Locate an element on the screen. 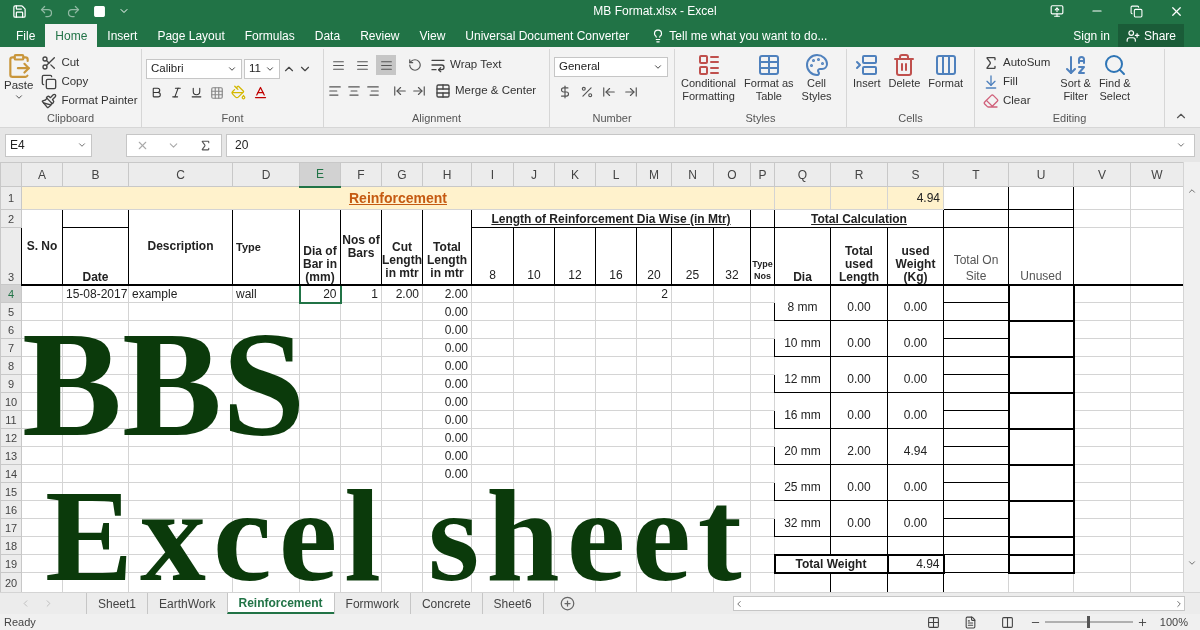 This screenshot has height=630, width=1200. fill-icon is located at coordinates (991, 81).